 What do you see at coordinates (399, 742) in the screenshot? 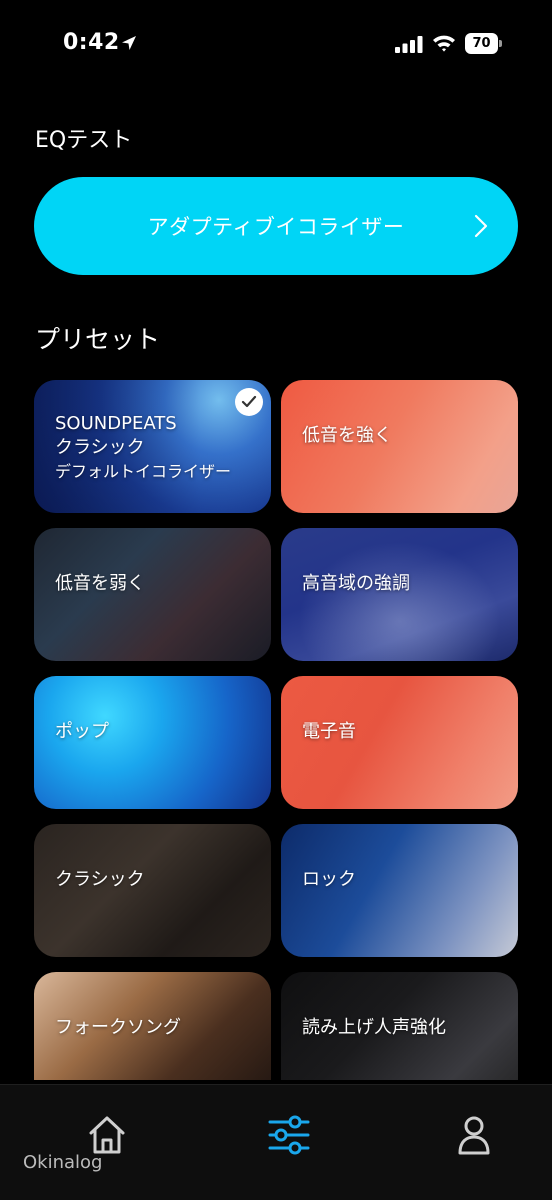
I see `preset-card-electronic: 電子音` at bounding box center [399, 742].